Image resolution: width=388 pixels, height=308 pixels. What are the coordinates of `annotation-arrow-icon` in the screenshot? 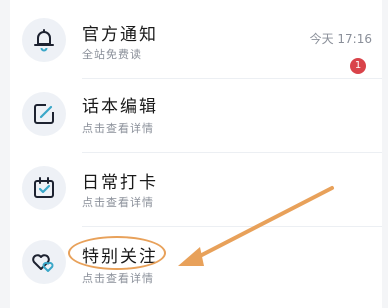 It's located at (256, 226).